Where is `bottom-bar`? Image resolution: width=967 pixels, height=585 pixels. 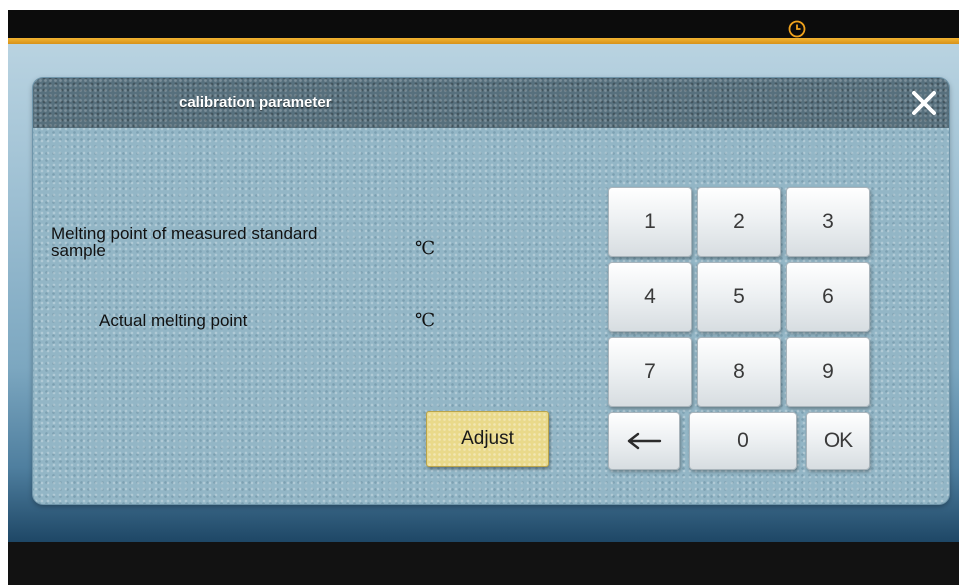
bottom-bar is located at coordinates (483, 563).